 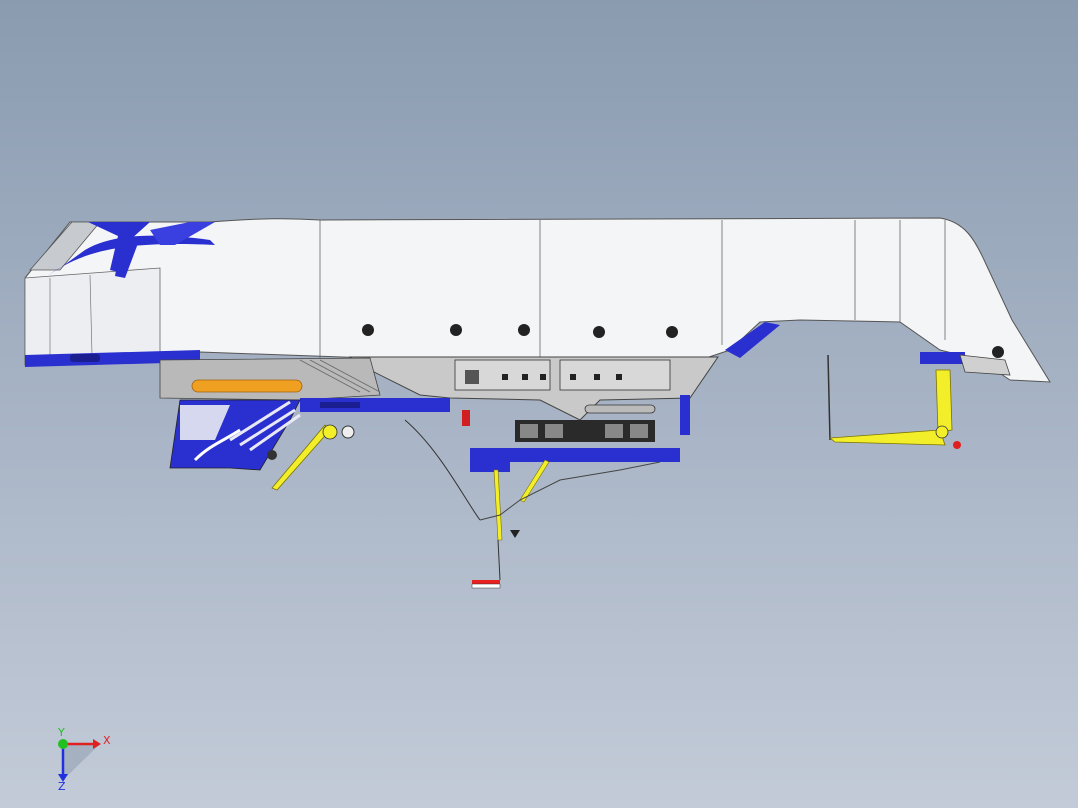 I want to click on y-axis-label: Y, so click(x=61, y=732).